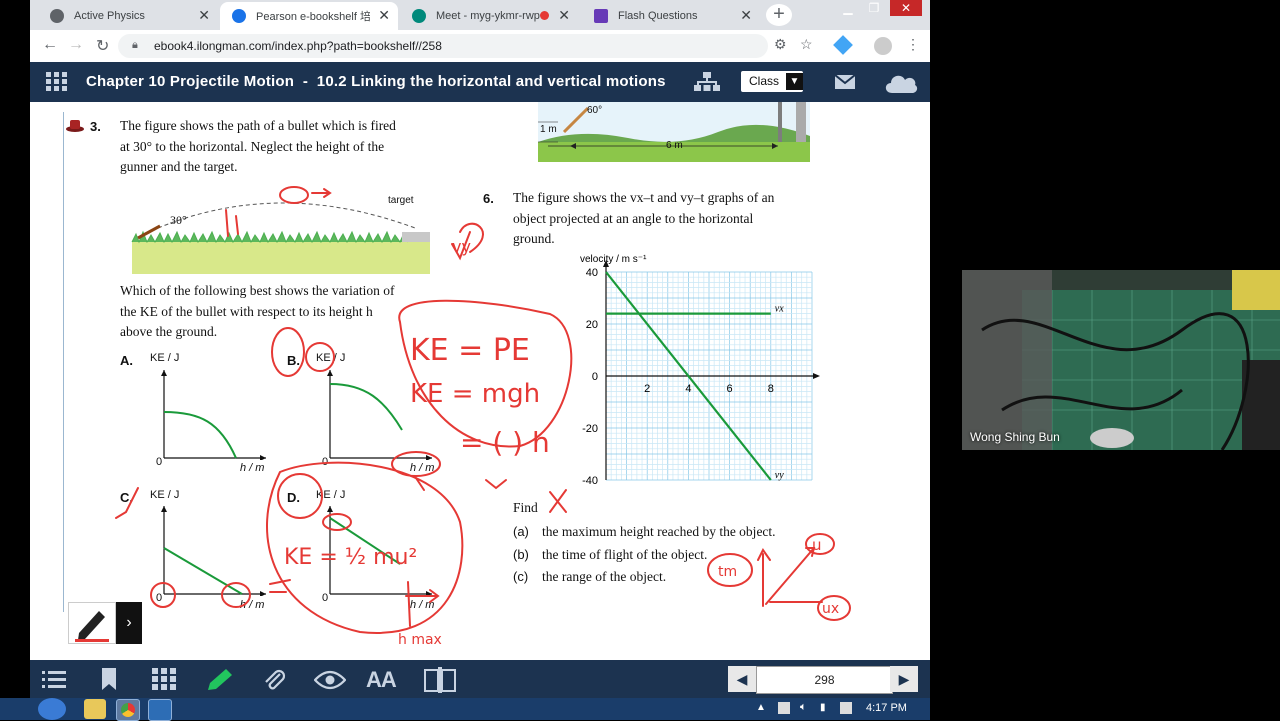 This screenshot has height=721, width=1280. I want to click on grid-menu-icon, so click(57, 82).